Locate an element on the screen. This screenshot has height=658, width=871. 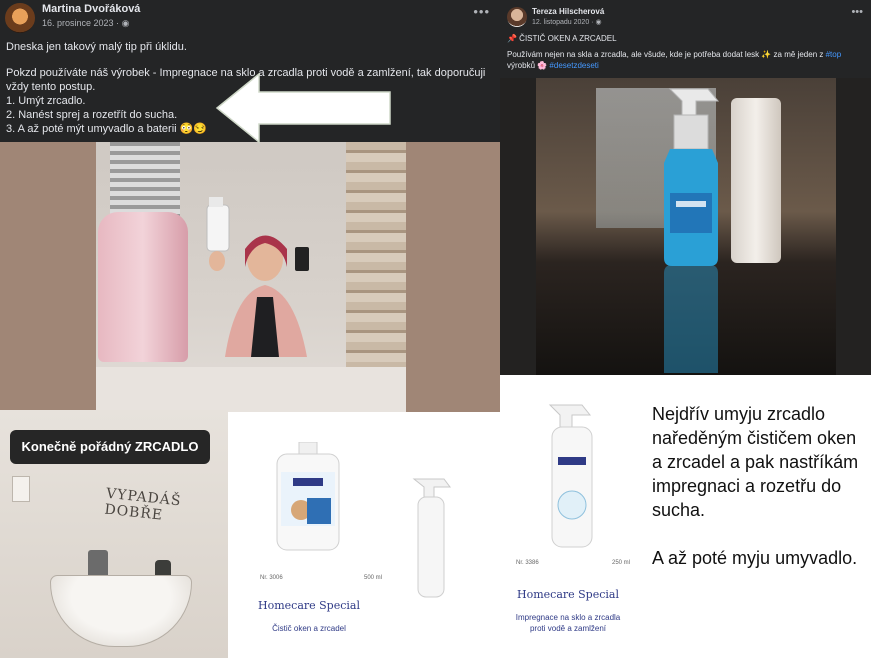
note-paragraph: A až poté myju umyvadlo. is located at coordinates (755, 558).